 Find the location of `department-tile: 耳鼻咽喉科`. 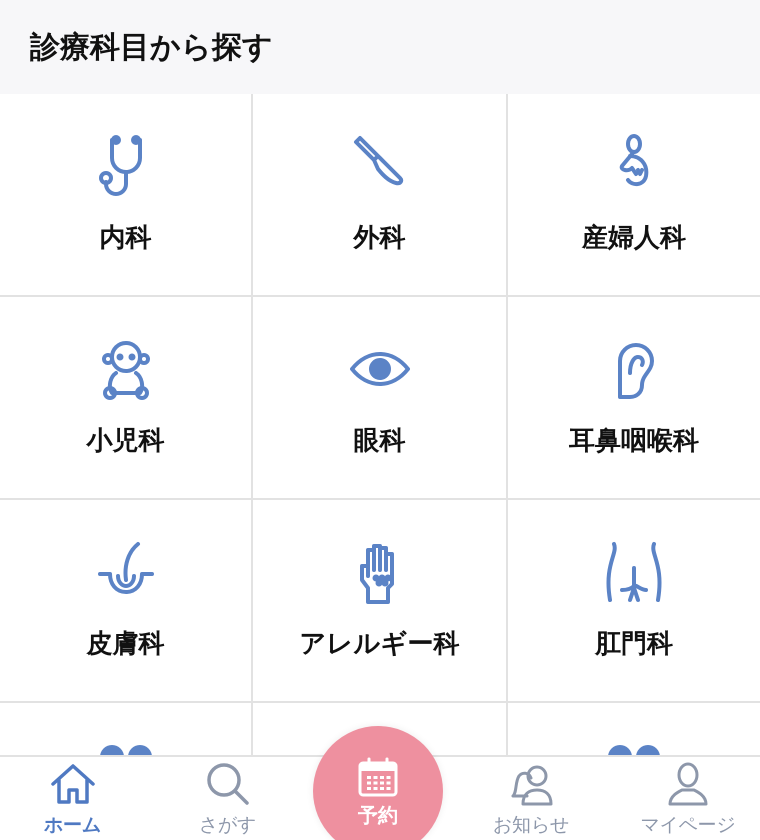

department-tile: 耳鼻咽喉科 is located at coordinates (634, 398).